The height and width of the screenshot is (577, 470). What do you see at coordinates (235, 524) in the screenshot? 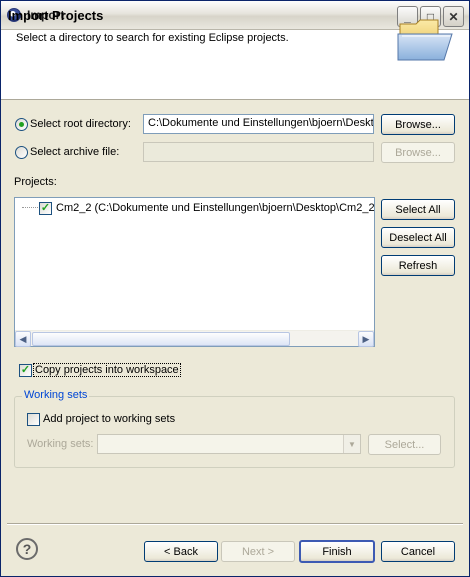
I see `footer-separator` at bounding box center [235, 524].